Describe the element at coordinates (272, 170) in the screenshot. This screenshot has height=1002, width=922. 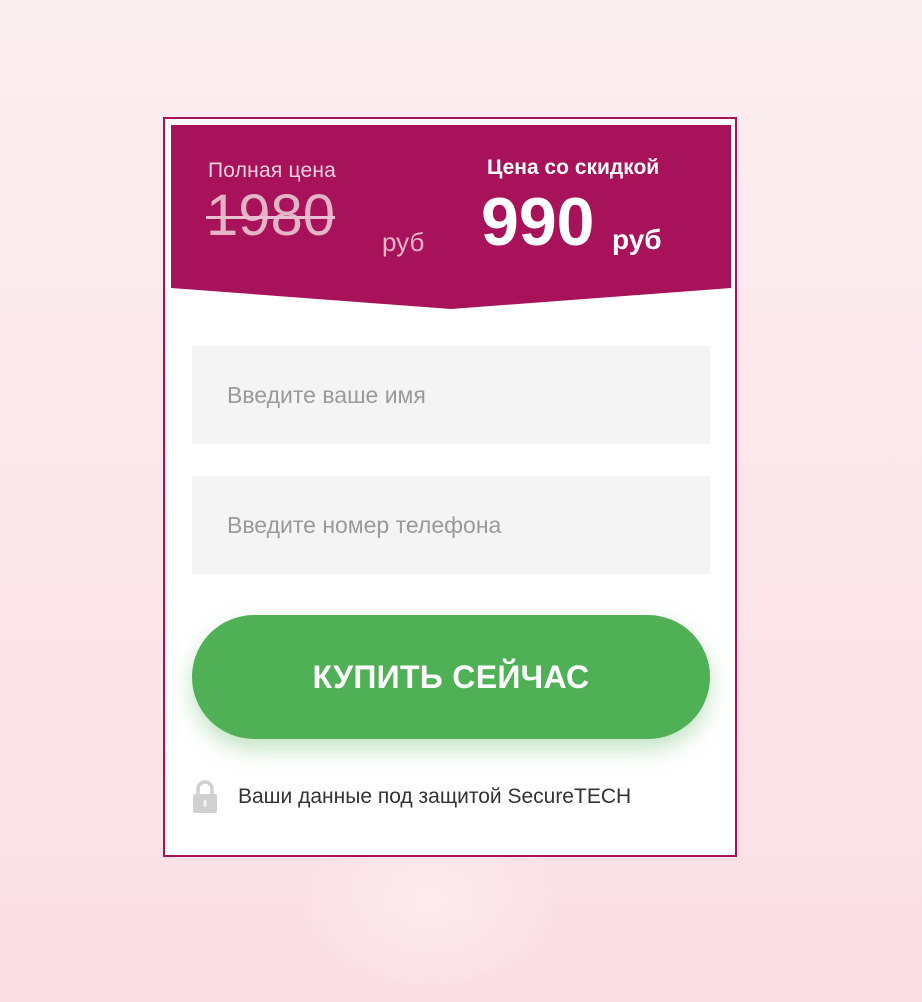
I see `old-price-label: Полная цена` at that location.